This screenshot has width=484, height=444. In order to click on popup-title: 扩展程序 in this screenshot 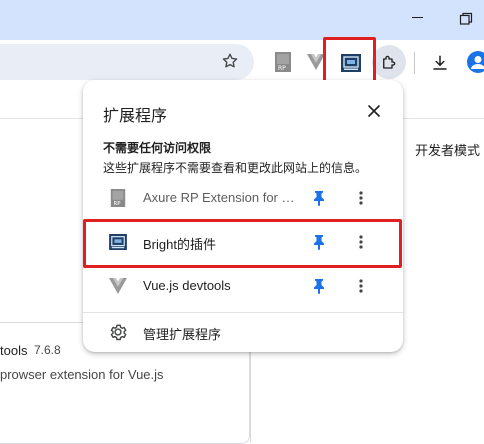, I will do `click(135, 116)`.